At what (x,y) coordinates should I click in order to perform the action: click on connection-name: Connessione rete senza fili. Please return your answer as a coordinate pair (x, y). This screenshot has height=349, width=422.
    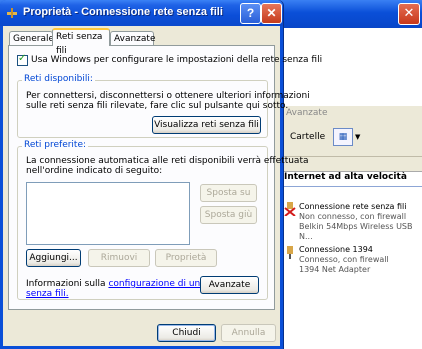
    Looking at the image, I should click on (353, 206).